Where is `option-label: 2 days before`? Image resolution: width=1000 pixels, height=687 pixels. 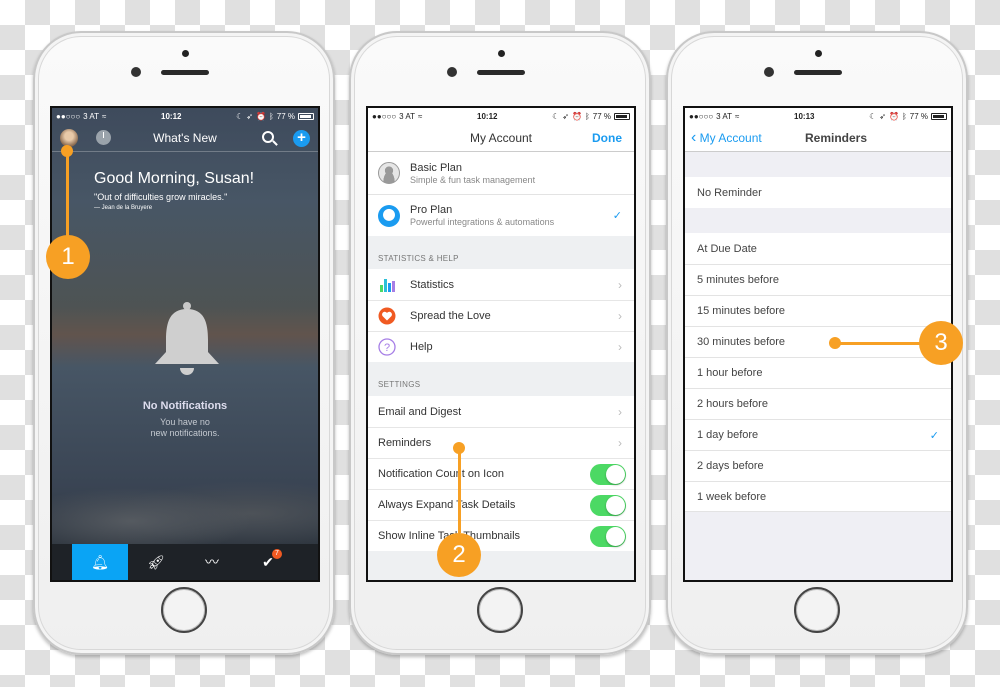
option-label: 2 days before is located at coordinates (730, 466).